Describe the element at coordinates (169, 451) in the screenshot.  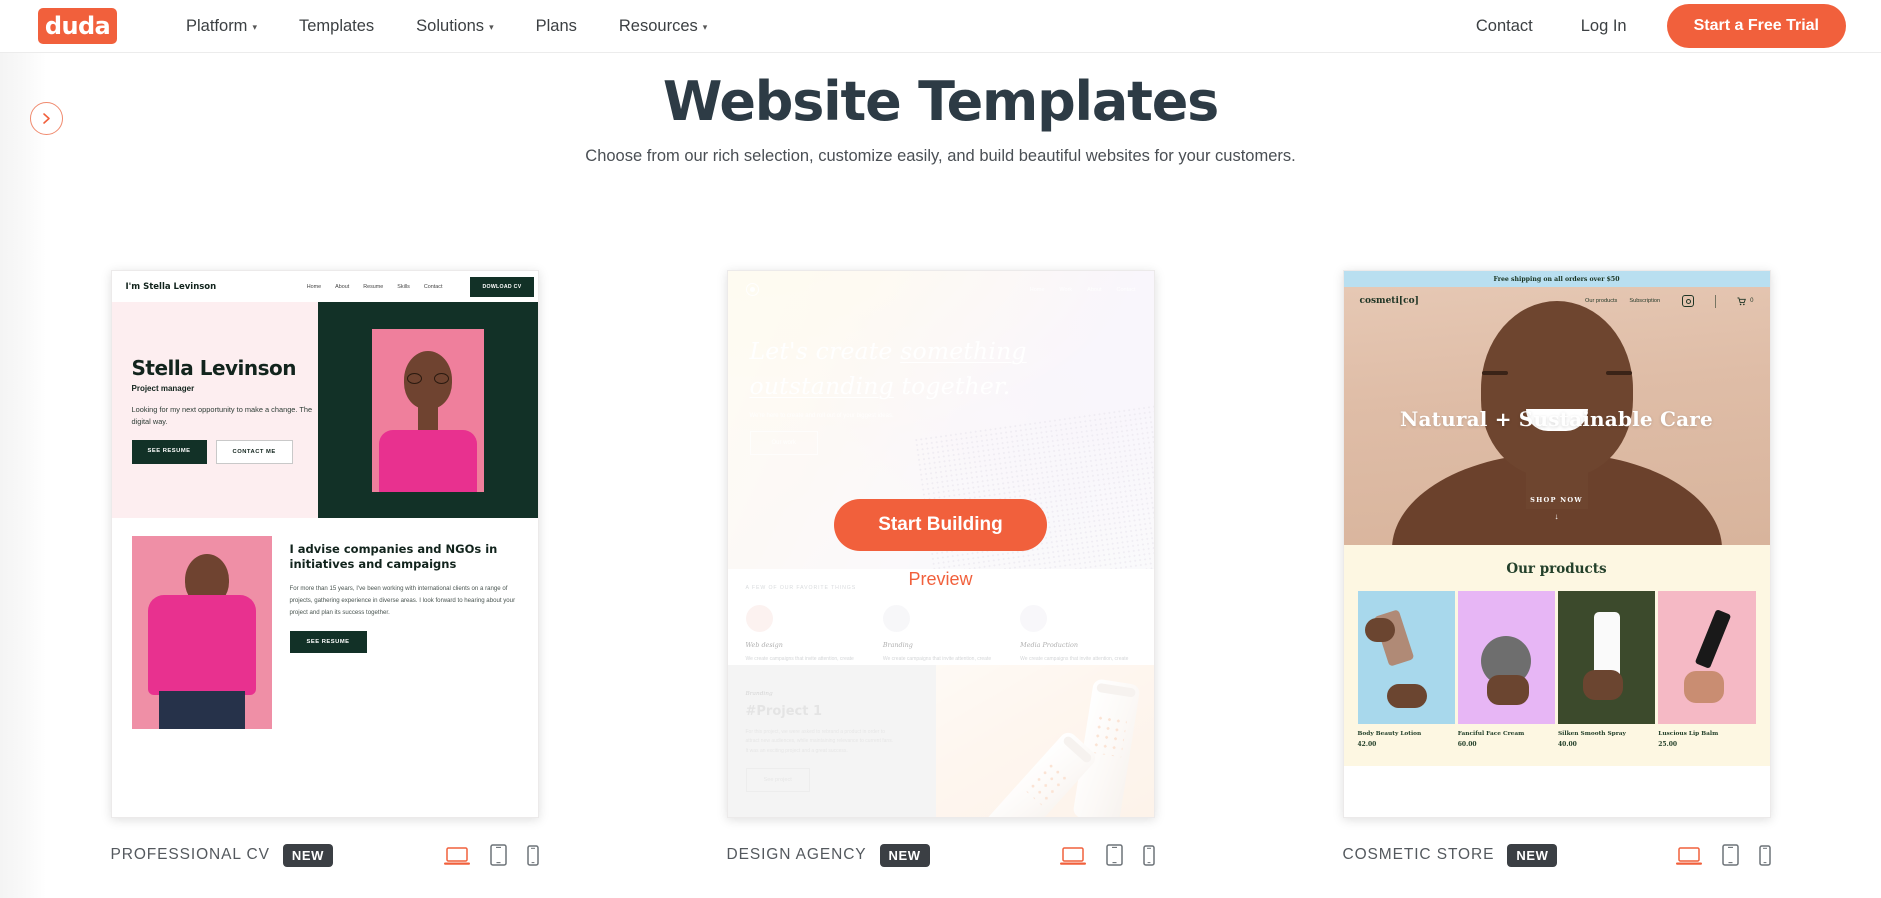
I see `cv-see-resume-button: SEE RESUME` at that location.